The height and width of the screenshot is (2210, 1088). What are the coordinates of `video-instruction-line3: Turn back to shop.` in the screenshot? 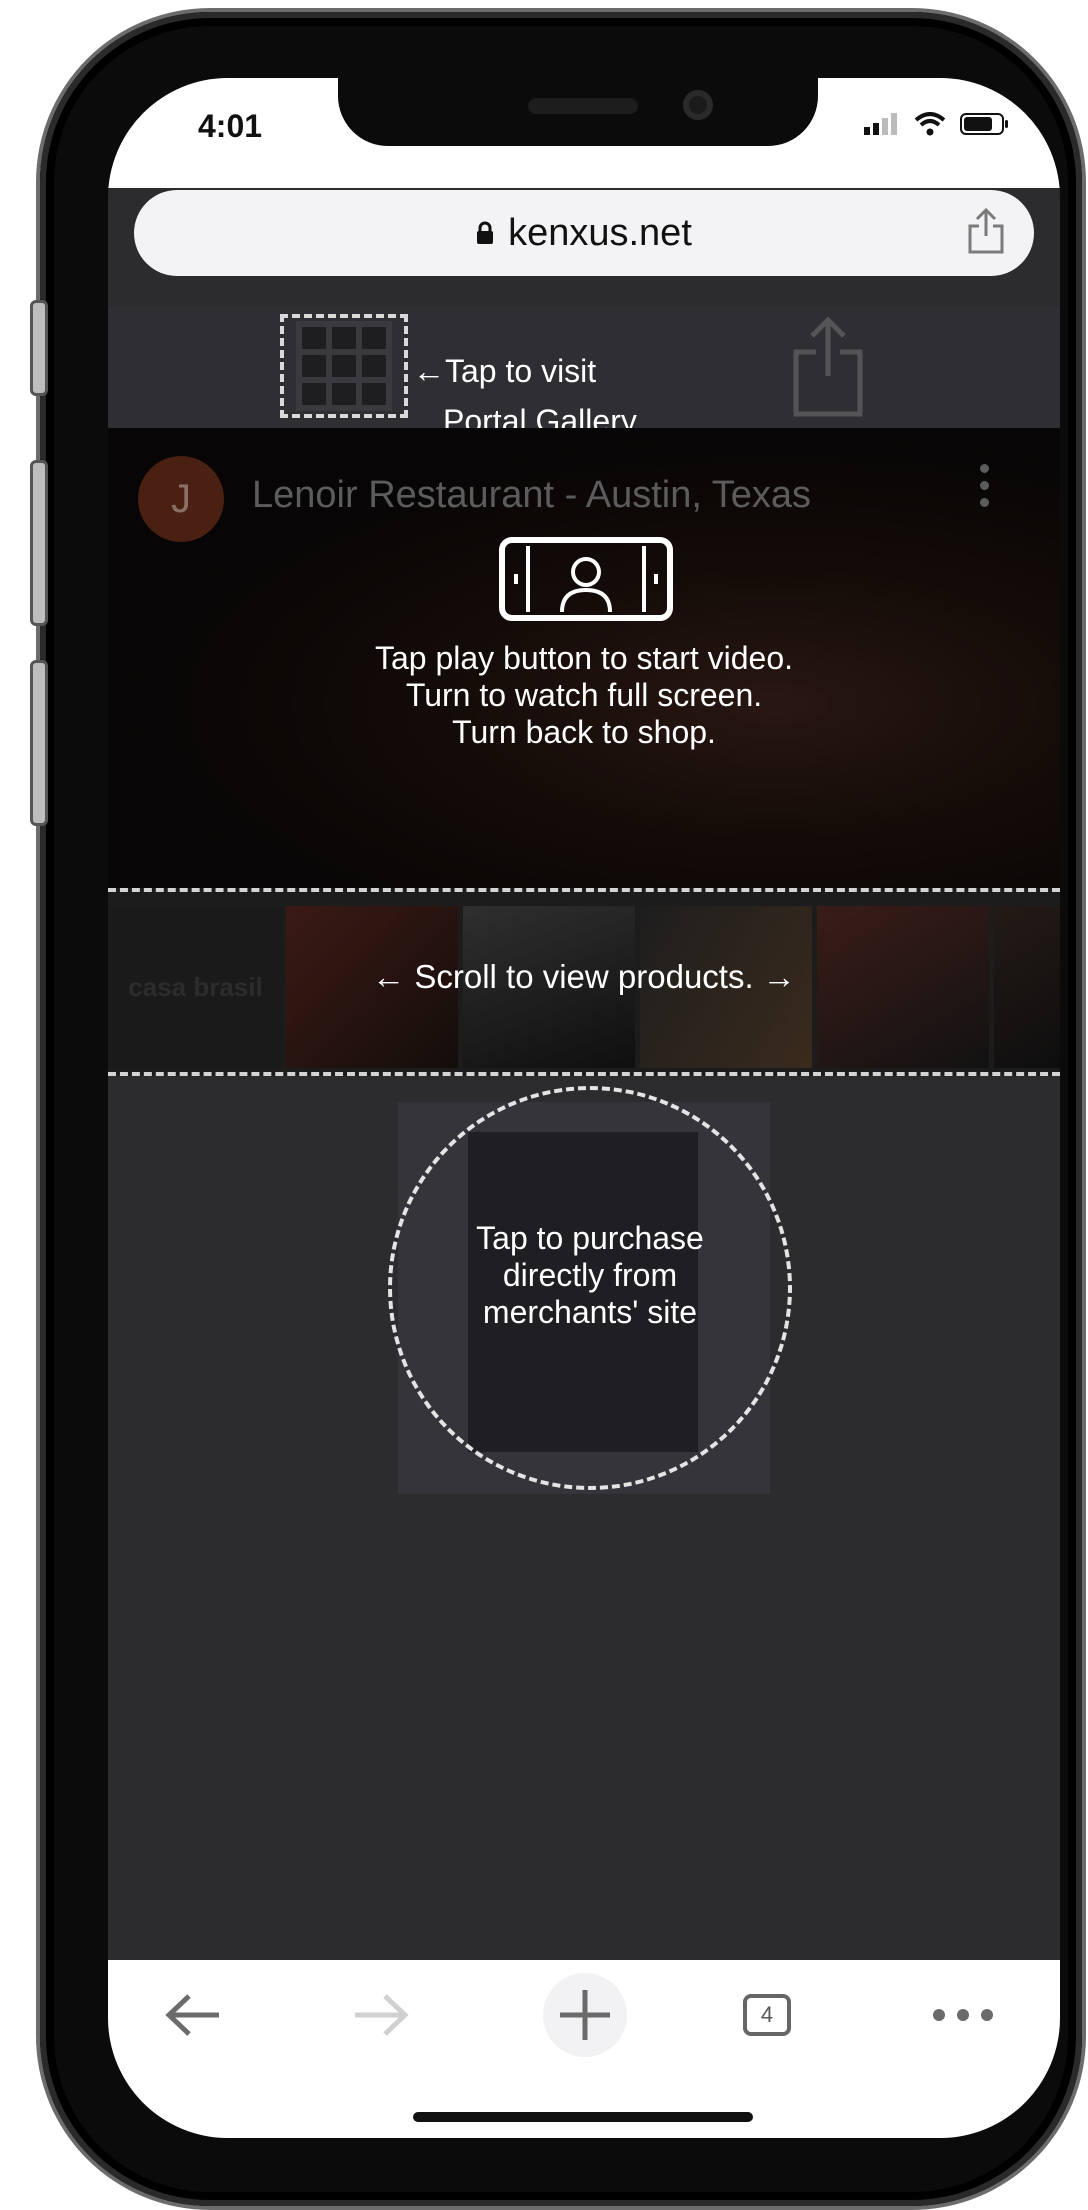 It's located at (584, 732).